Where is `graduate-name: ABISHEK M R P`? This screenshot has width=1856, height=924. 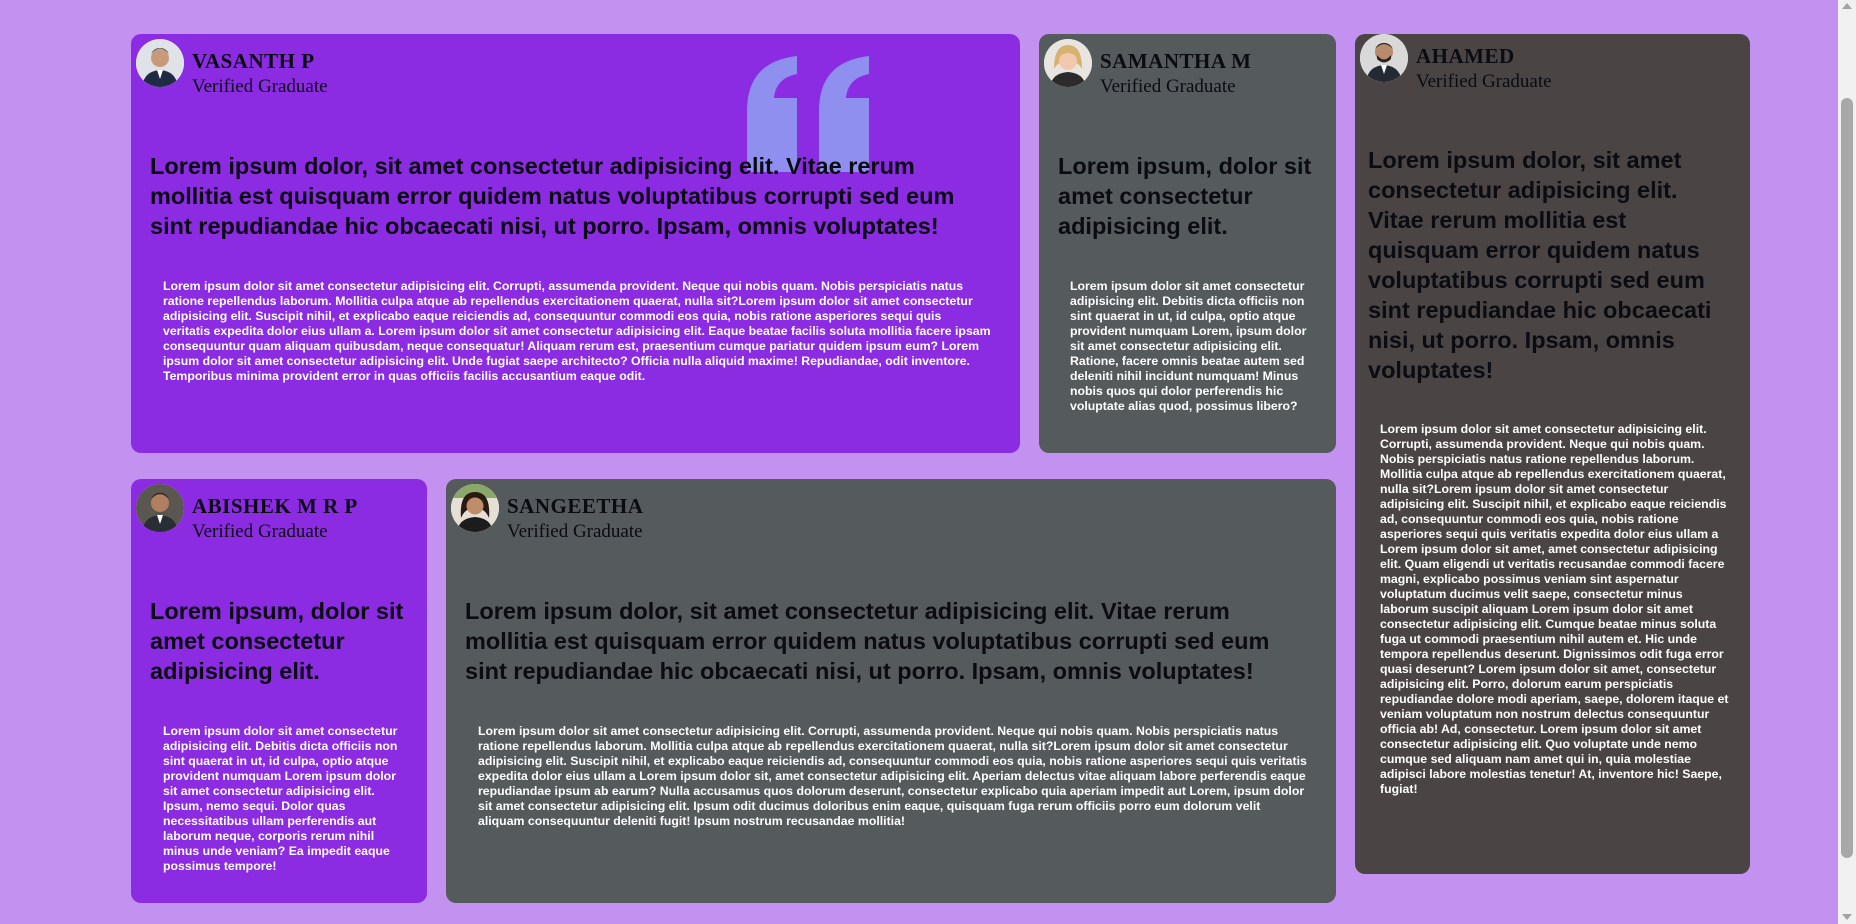 graduate-name: ABISHEK M R P is located at coordinates (275, 506).